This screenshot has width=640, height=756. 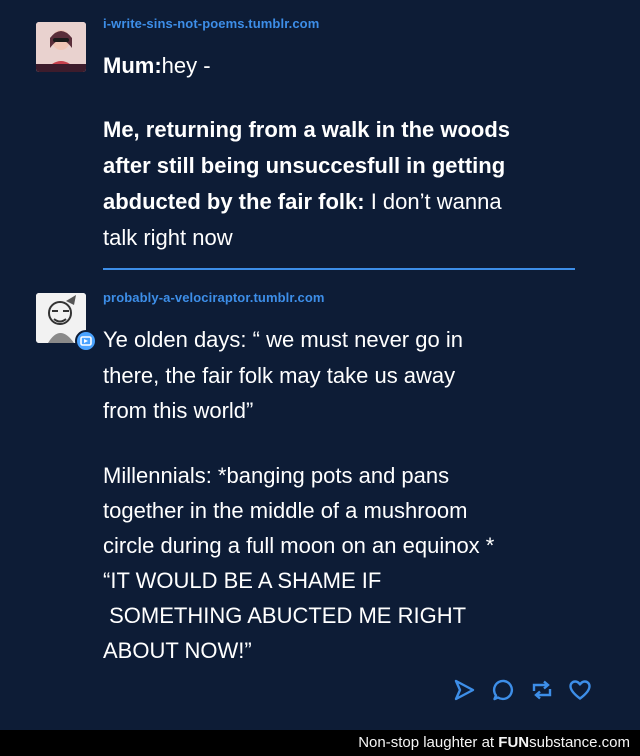 What do you see at coordinates (279, 375) in the screenshot?
I see `post-text-line-7: there, the fair folk may take us away` at bounding box center [279, 375].